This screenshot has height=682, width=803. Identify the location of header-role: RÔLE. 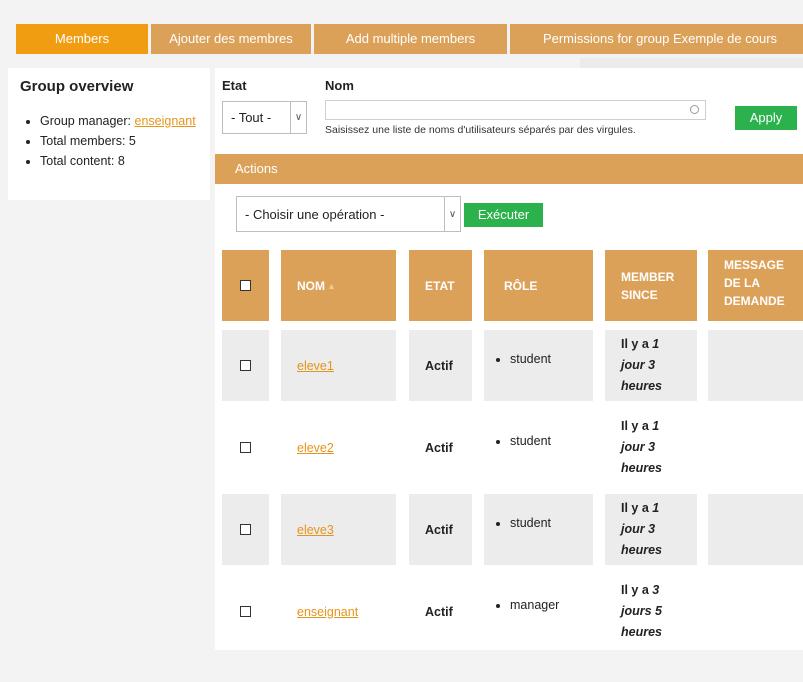
(538, 285).